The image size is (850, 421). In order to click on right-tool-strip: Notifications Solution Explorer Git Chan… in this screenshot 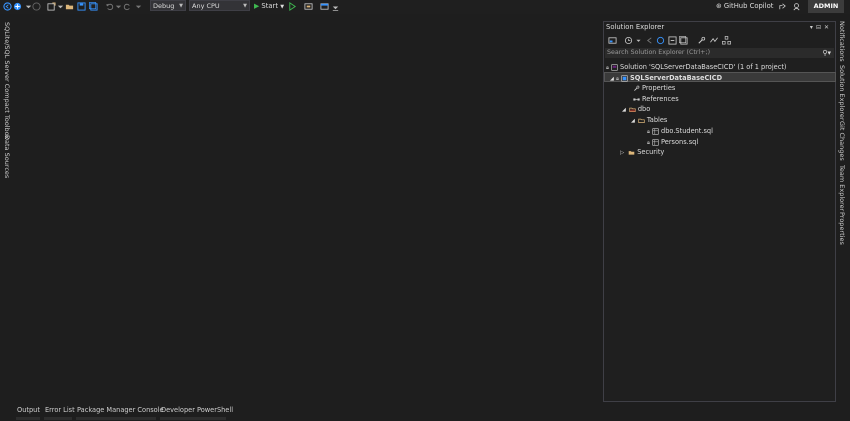, I will do `click(843, 211)`.